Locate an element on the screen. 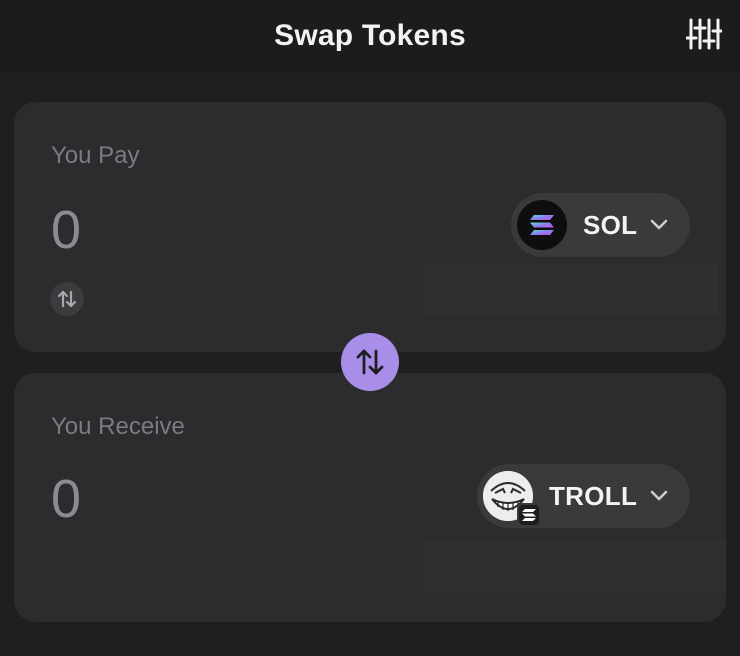 The image size is (740, 656). receive-label: You Receive is located at coordinates (118, 426).